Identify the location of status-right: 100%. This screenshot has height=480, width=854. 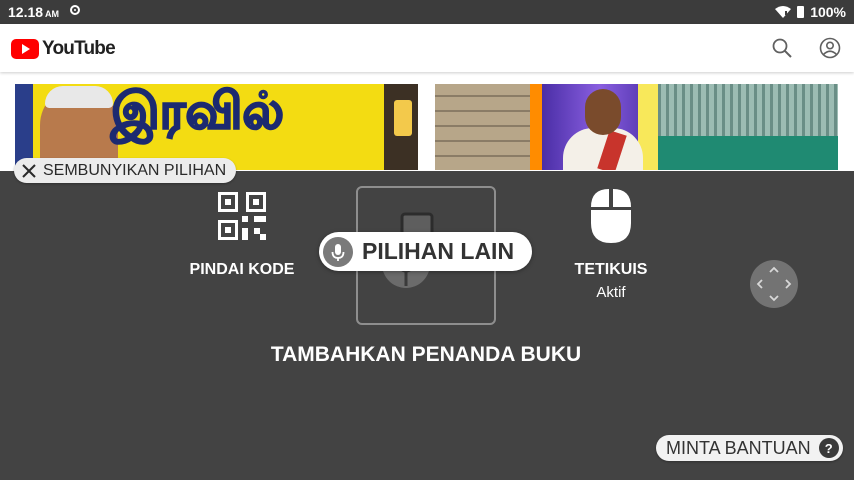
(810, 12).